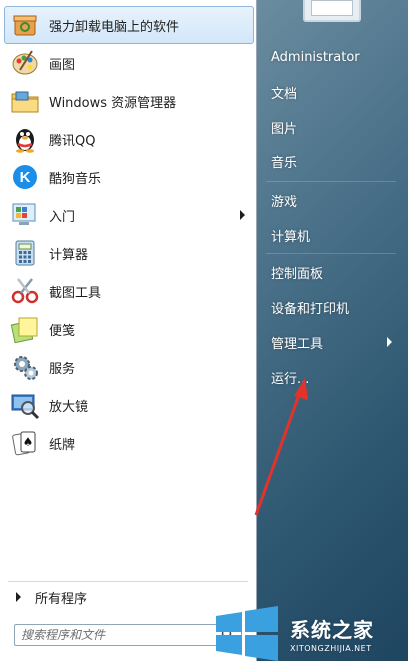 The image size is (408, 661). Describe the element at coordinates (62, 445) in the screenshot. I see `program-label: 纸牌` at that location.